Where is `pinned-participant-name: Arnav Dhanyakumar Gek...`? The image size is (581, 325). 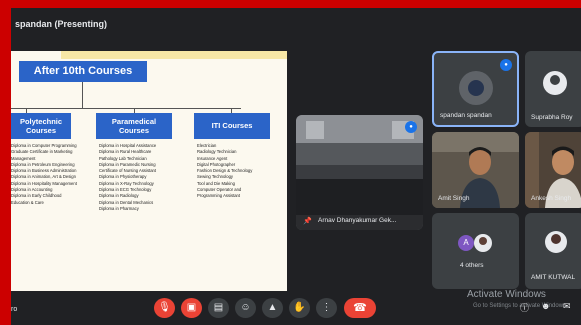
pinned-participant-name: Arnav Dhanyakumar Gek... is located at coordinates (357, 220).